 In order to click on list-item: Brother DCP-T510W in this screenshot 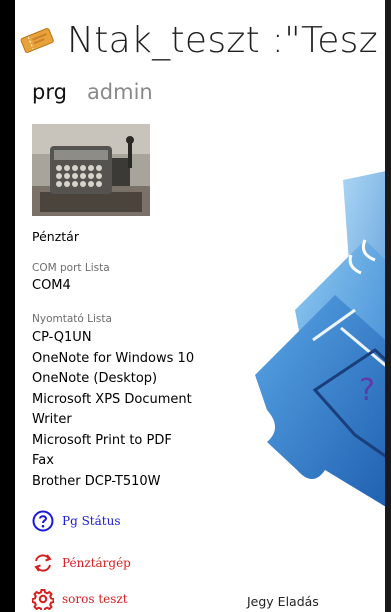, I will do `click(113, 482)`.